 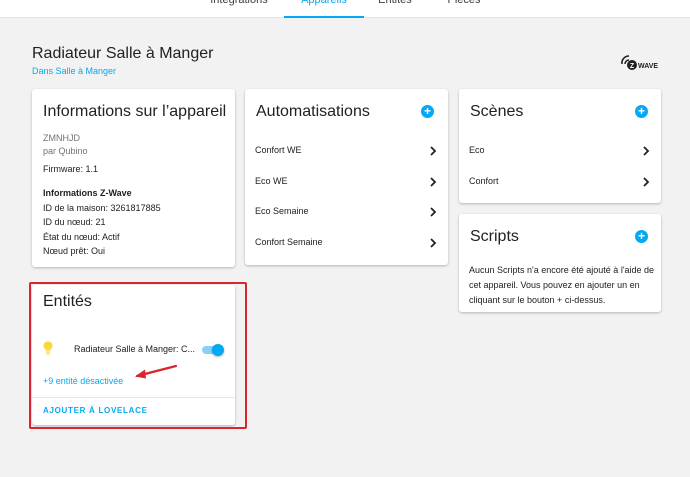 What do you see at coordinates (346, 213) in the screenshot?
I see `automation-item: Eco Semaine` at bounding box center [346, 213].